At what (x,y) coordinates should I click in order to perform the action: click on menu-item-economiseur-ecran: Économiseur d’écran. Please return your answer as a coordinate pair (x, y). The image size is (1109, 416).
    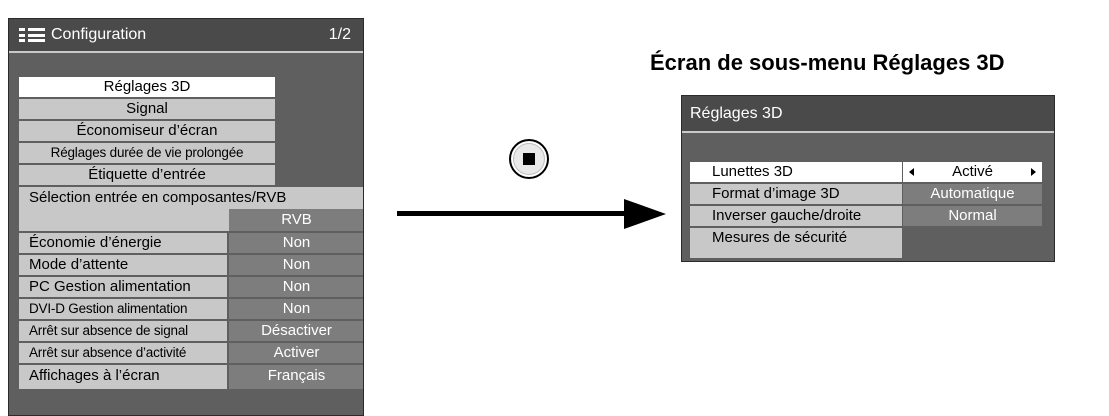
    Looking at the image, I should click on (147, 131).